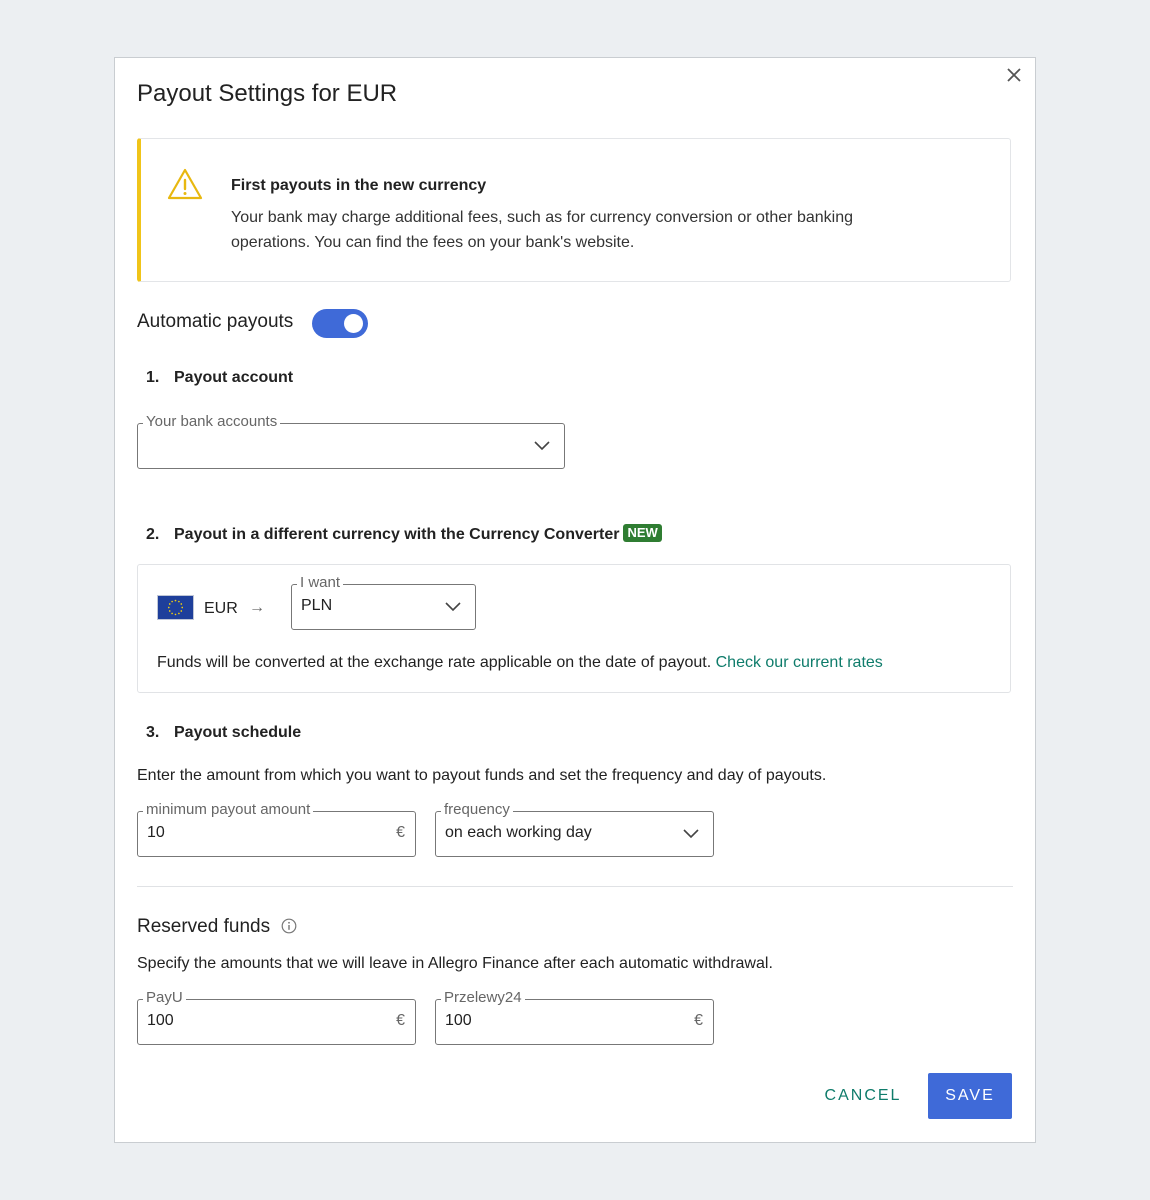 The height and width of the screenshot is (1200, 1150). Describe the element at coordinates (351, 441) in the screenshot. I see `bank-accounts-select: Your bank accounts` at that location.